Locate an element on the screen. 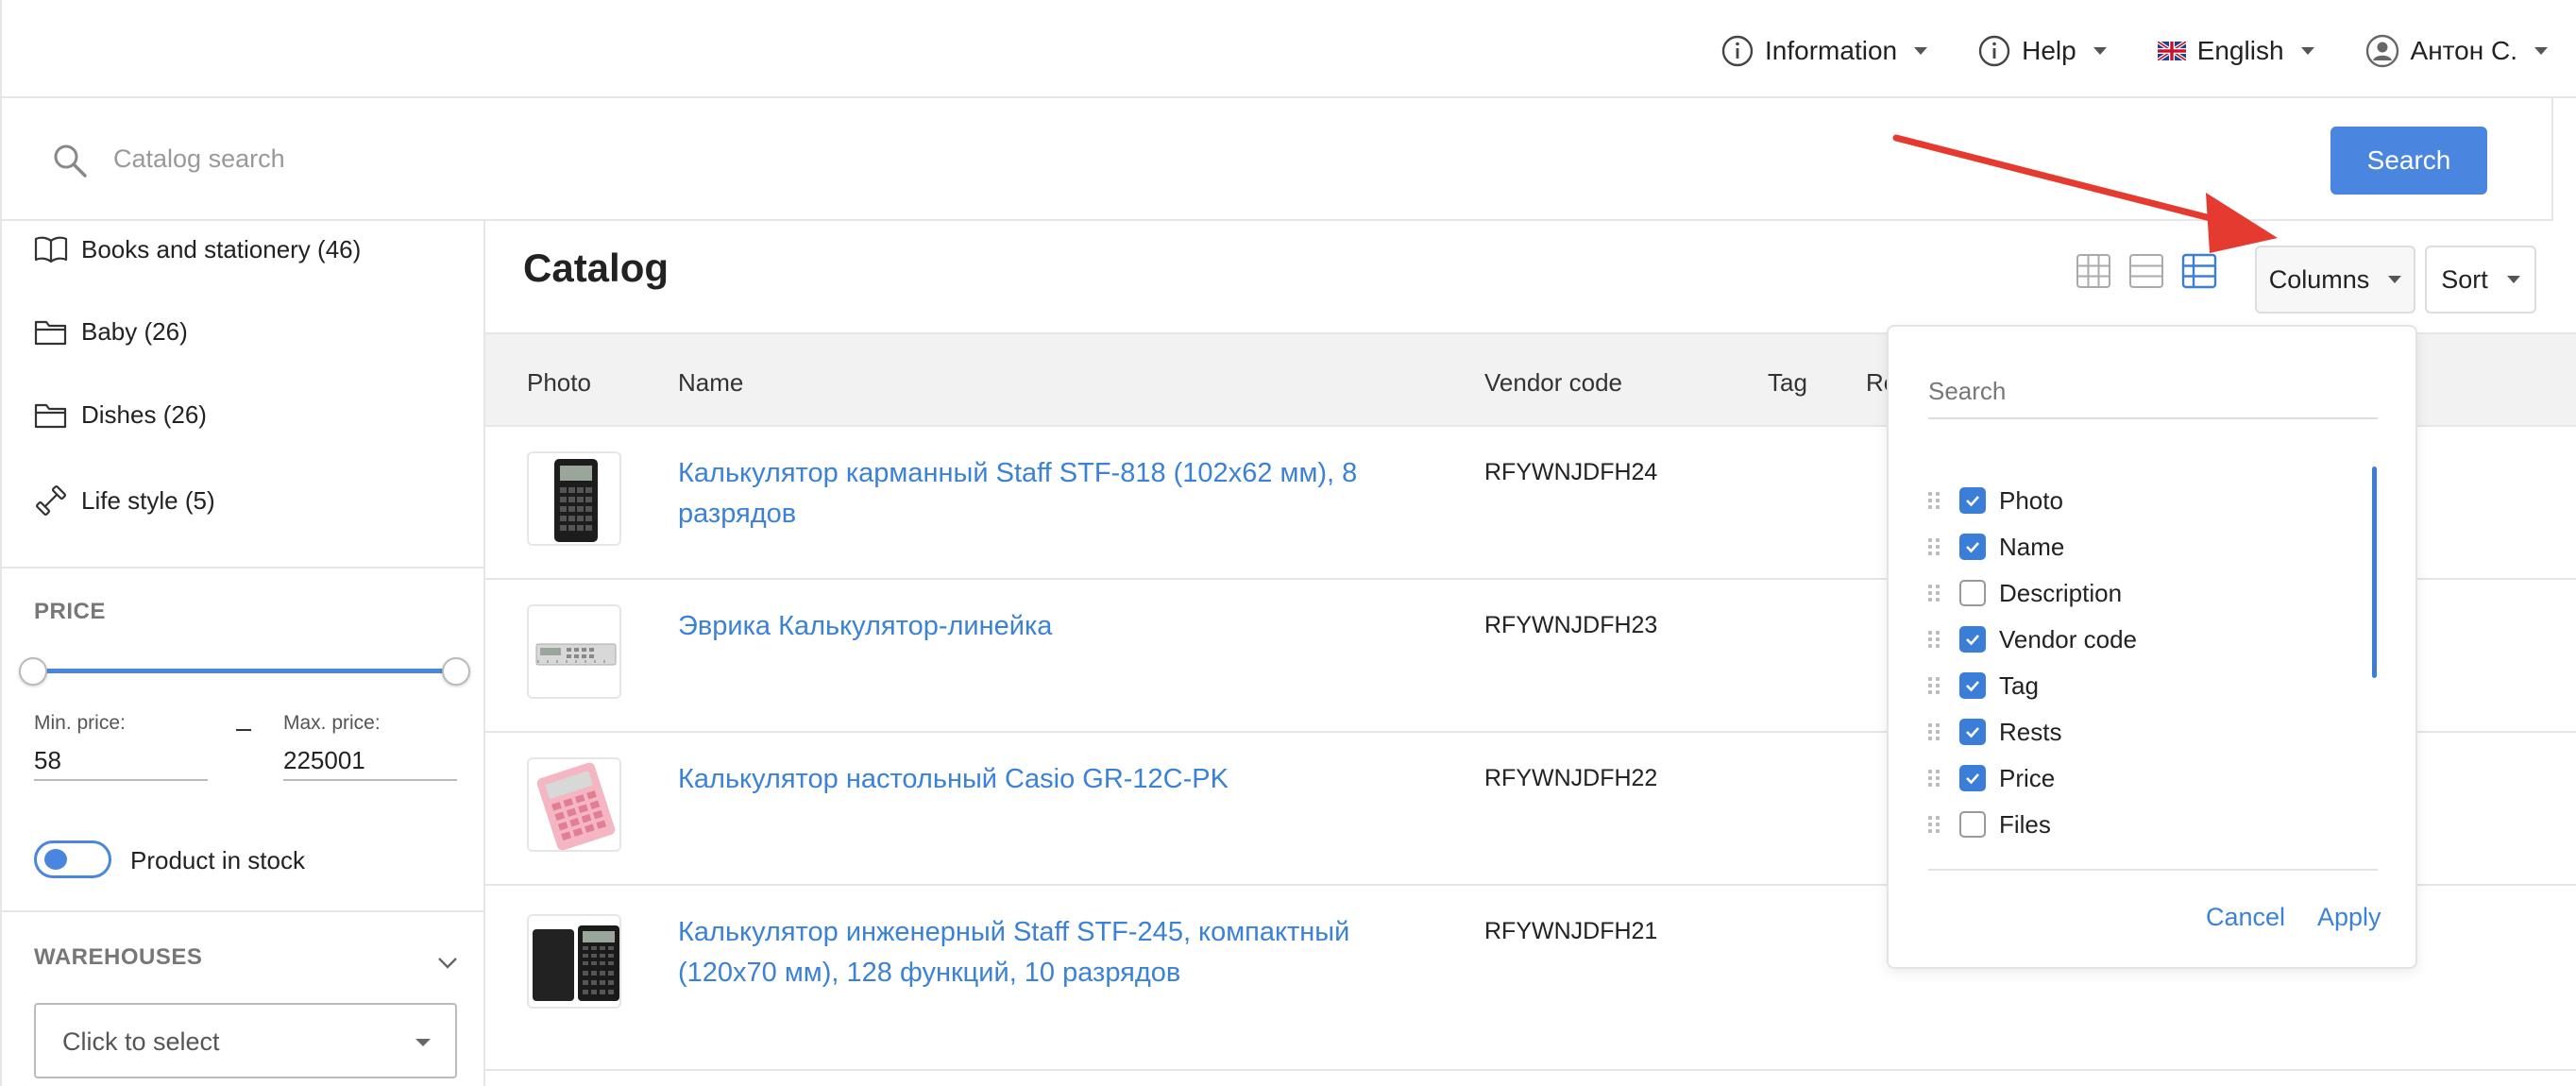  language-menu: English is located at coordinates (2235, 51).